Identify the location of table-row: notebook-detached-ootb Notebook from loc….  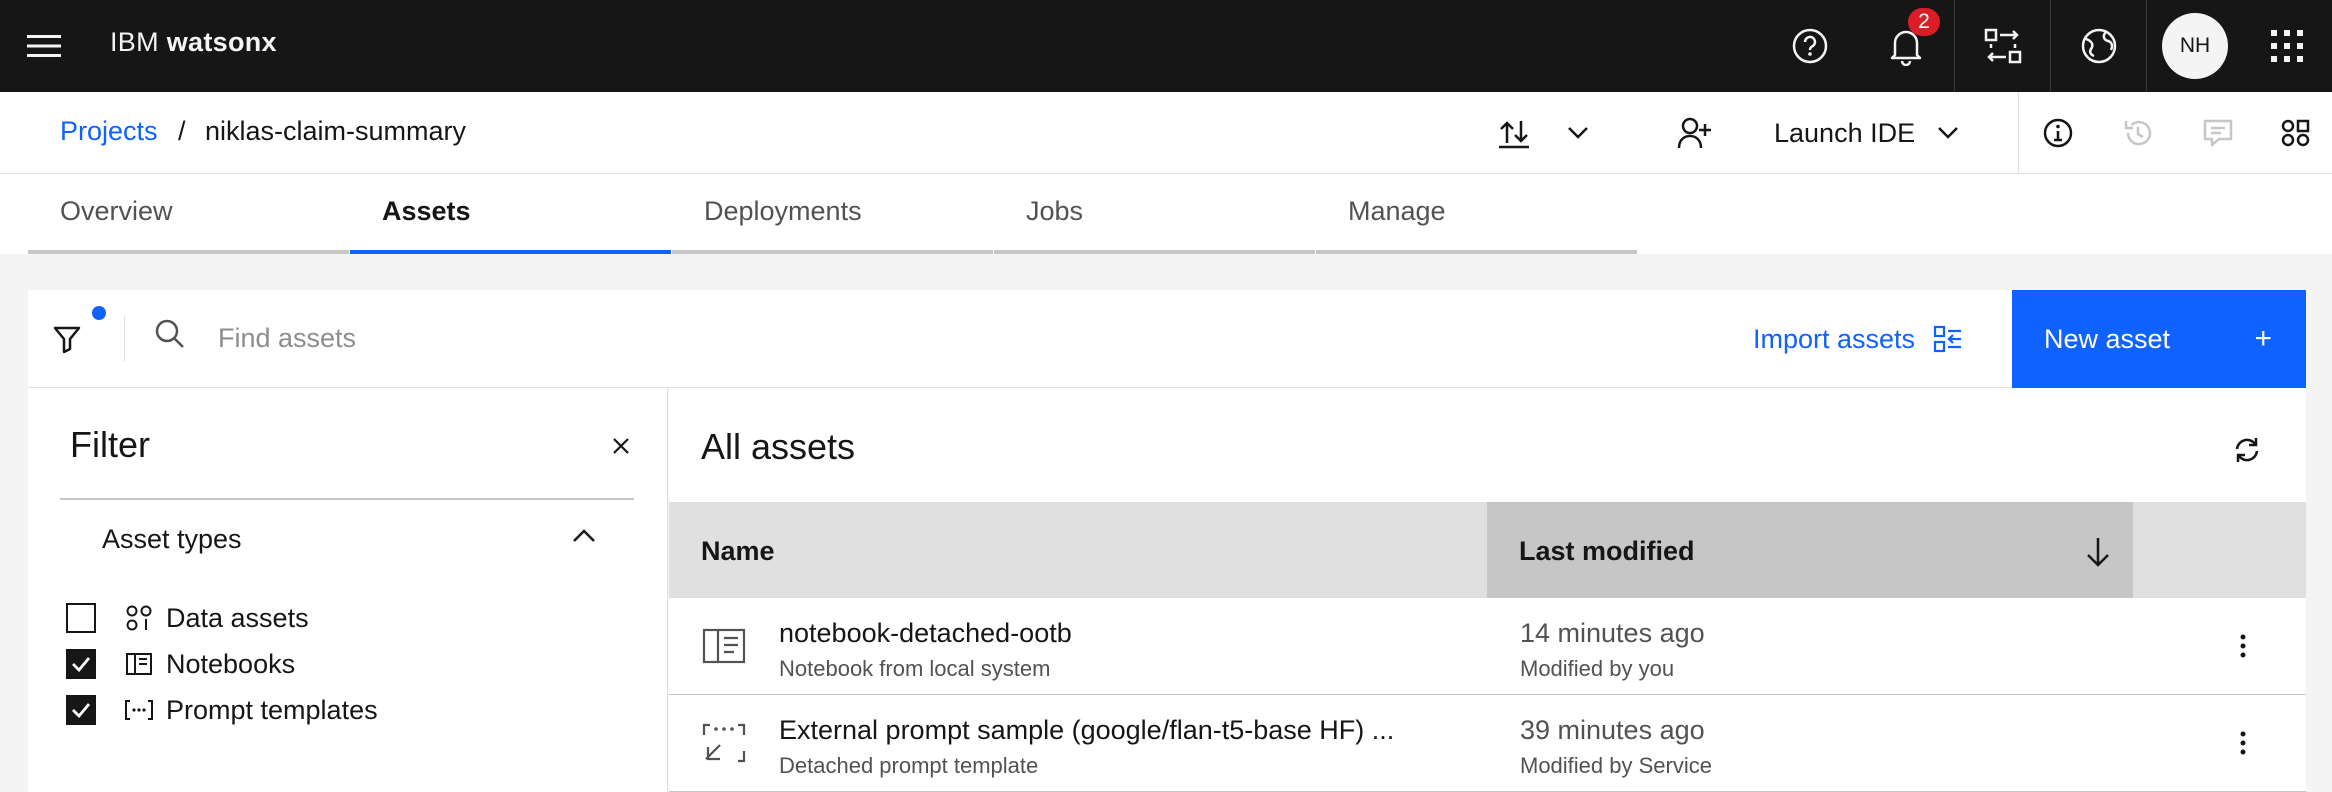
(1487, 646).